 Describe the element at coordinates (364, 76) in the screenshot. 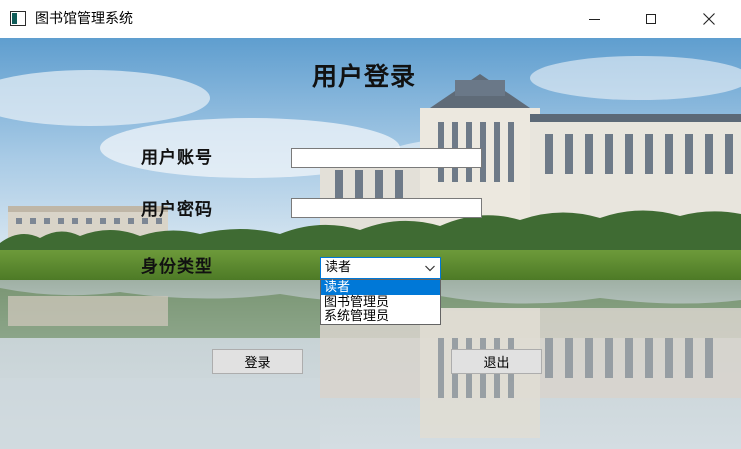

I see `page-title: 用户登录` at that location.